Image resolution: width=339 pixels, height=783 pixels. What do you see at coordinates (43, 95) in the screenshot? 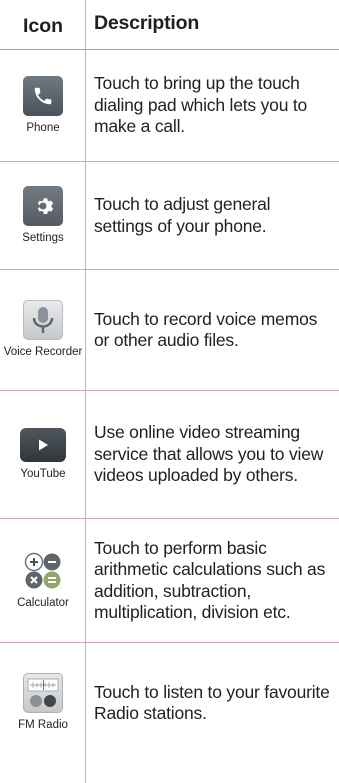
I see `phone-icon` at bounding box center [43, 95].